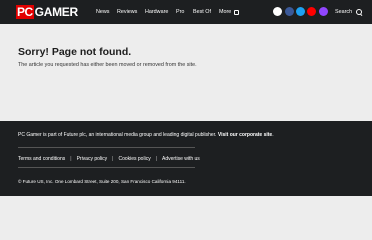 The height and width of the screenshot is (240, 372). What do you see at coordinates (75, 52) in the screenshot?
I see `page-title: Sorry! Page not found.` at bounding box center [75, 52].